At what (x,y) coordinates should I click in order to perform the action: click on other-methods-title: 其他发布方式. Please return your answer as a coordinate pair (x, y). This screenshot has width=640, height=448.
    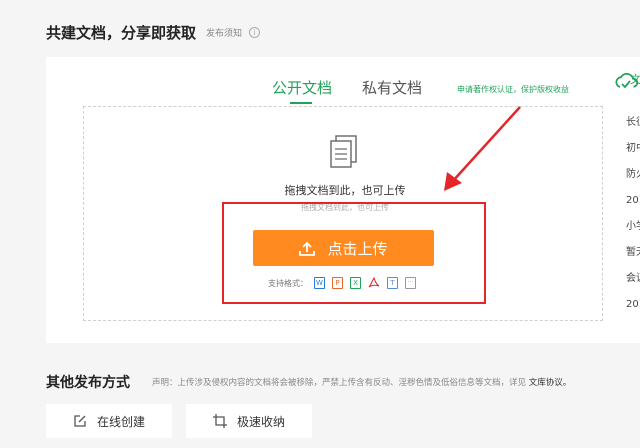
    Looking at the image, I should click on (88, 383).